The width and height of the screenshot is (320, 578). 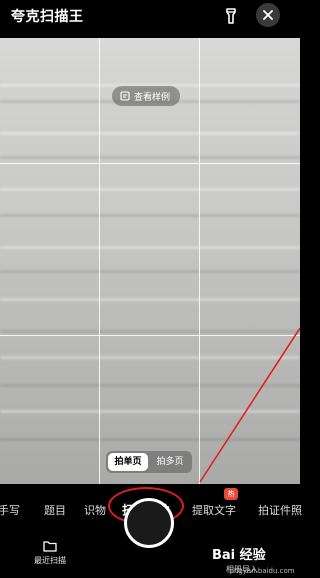 What do you see at coordinates (150, 19) in the screenshot?
I see `top-bar: 夸克扫描王` at bounding box center [150, 19].